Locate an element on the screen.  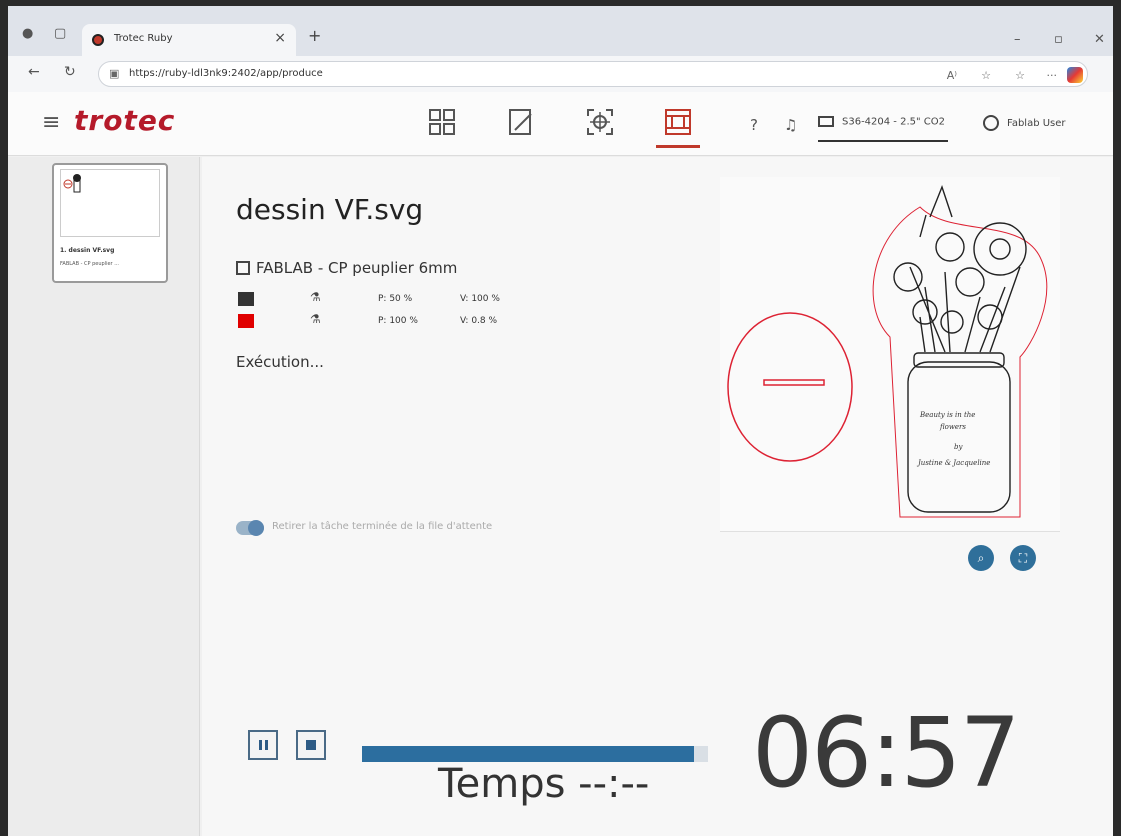
trotec-logo: trotec is located at coordinates (125, 120).